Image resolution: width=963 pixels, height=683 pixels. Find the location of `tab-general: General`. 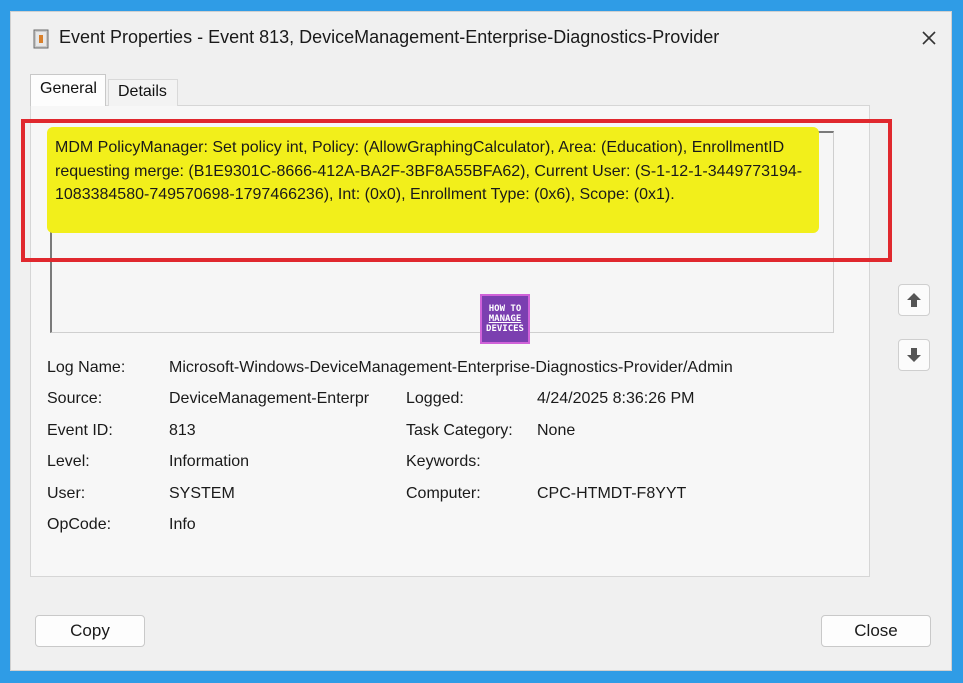

tab-general: General is located at coordinates (68, 90).